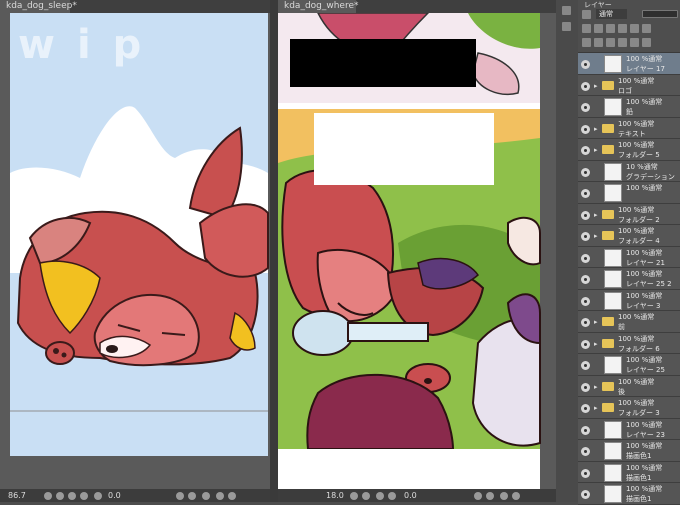 The width and height of the screenshot is (680, 505). Describe the element at coordinates (622, 42) in the screenshot. I see `merge-icon` at that location.